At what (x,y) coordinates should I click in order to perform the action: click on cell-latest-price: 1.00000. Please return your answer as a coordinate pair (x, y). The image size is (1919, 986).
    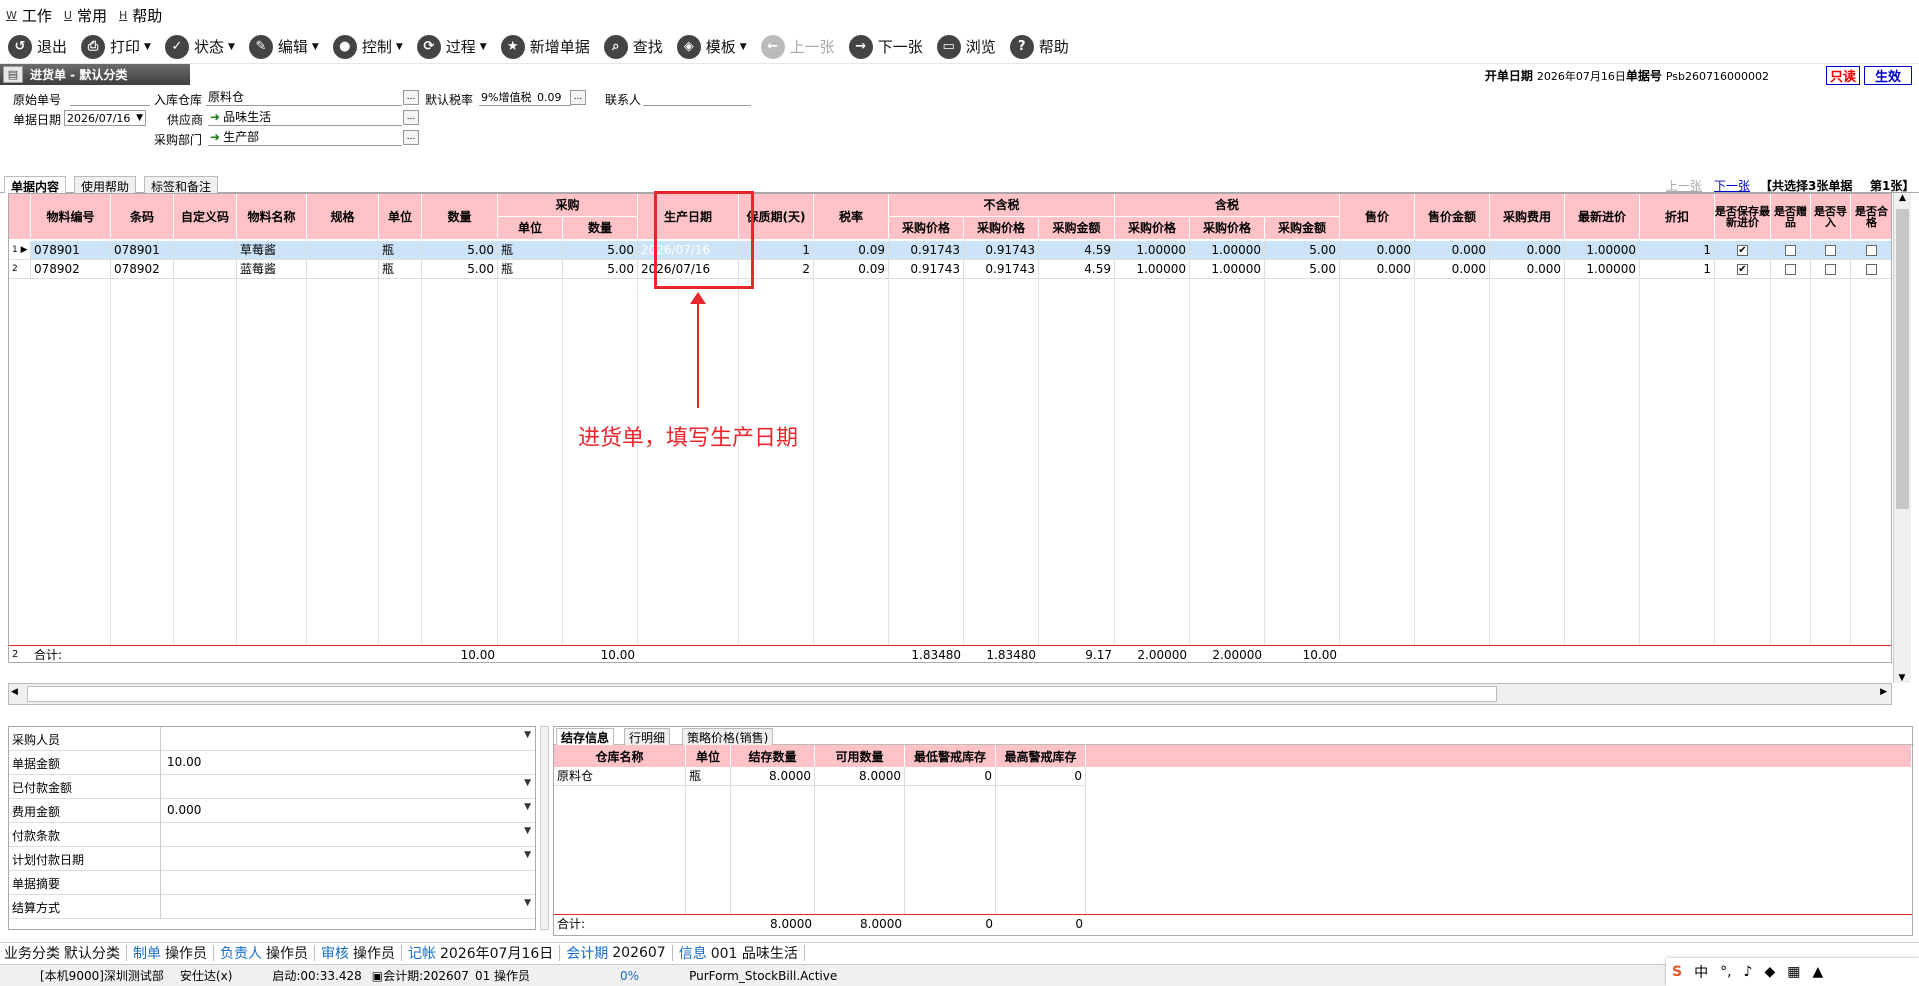
    Looking at the image, I should click on (1602, 250).